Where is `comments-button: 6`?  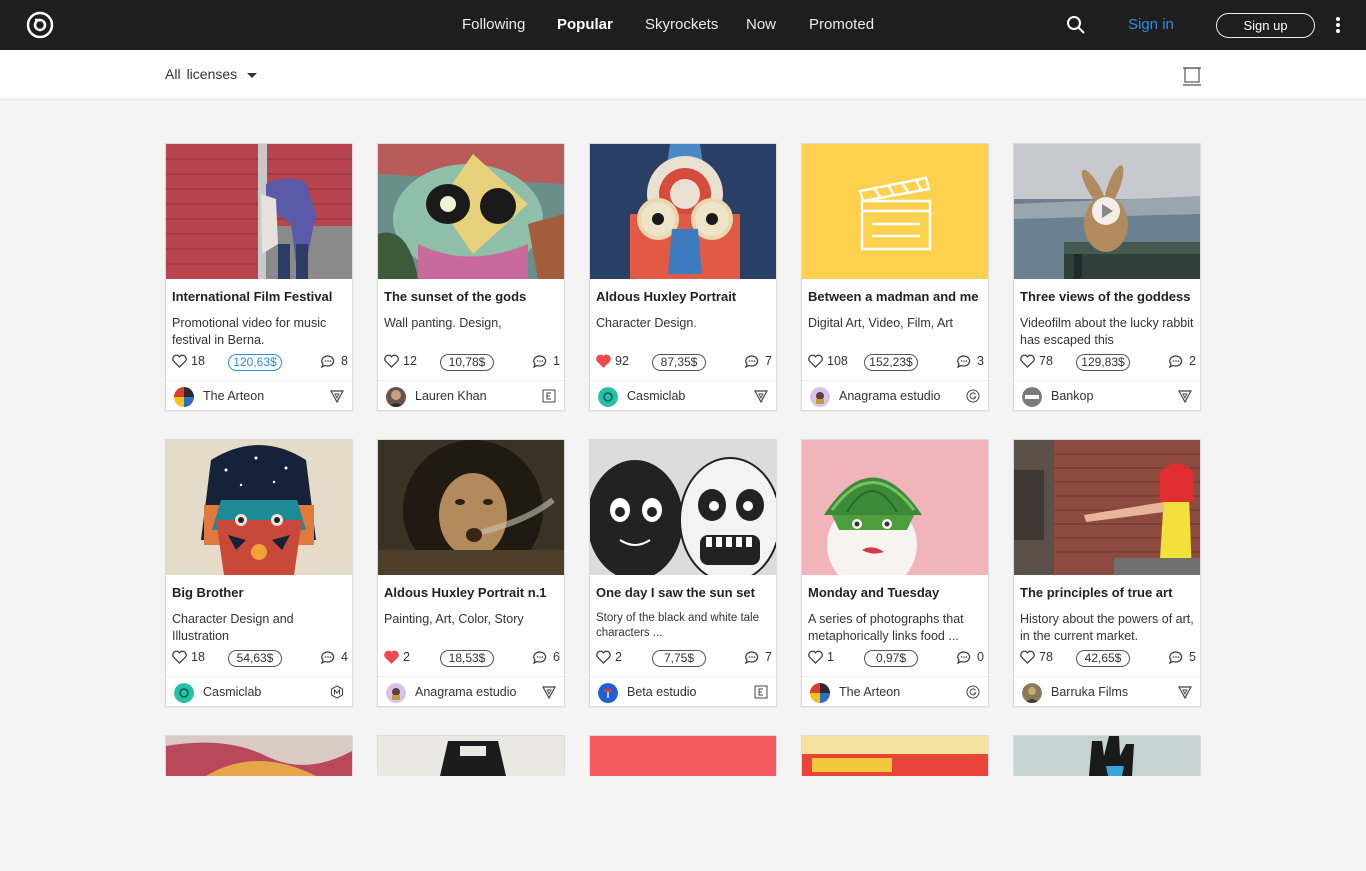
comments-button: 6 is located at coordinates (546, 657).